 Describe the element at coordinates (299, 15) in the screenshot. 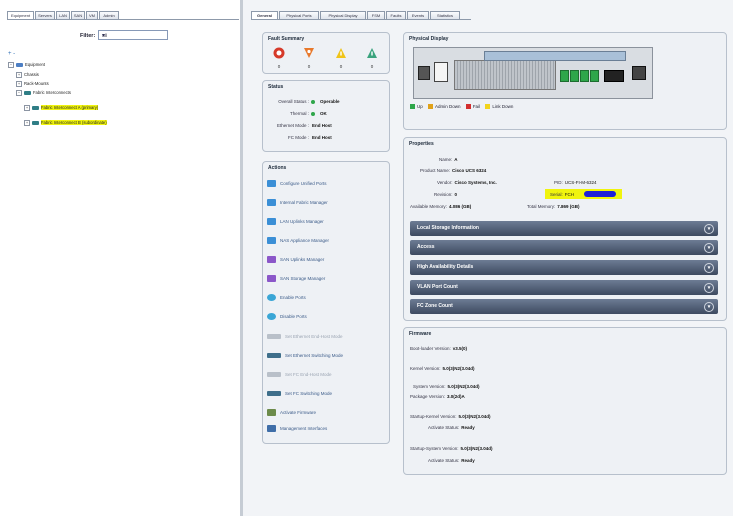

I see `tab-physical-ports: Physical Ports` at that location.